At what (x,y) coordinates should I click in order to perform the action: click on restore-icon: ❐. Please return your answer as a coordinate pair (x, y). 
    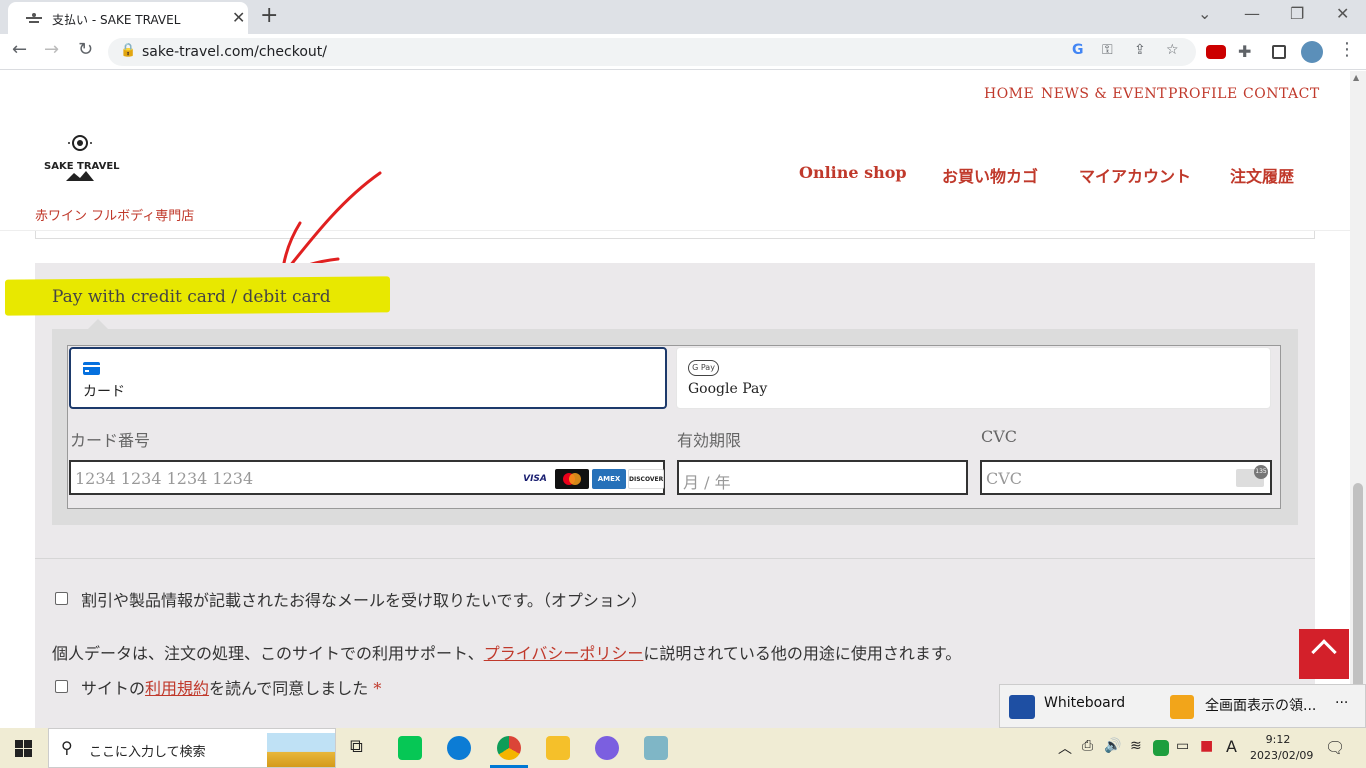
    Looking at the image, I should click on (1297, 13).